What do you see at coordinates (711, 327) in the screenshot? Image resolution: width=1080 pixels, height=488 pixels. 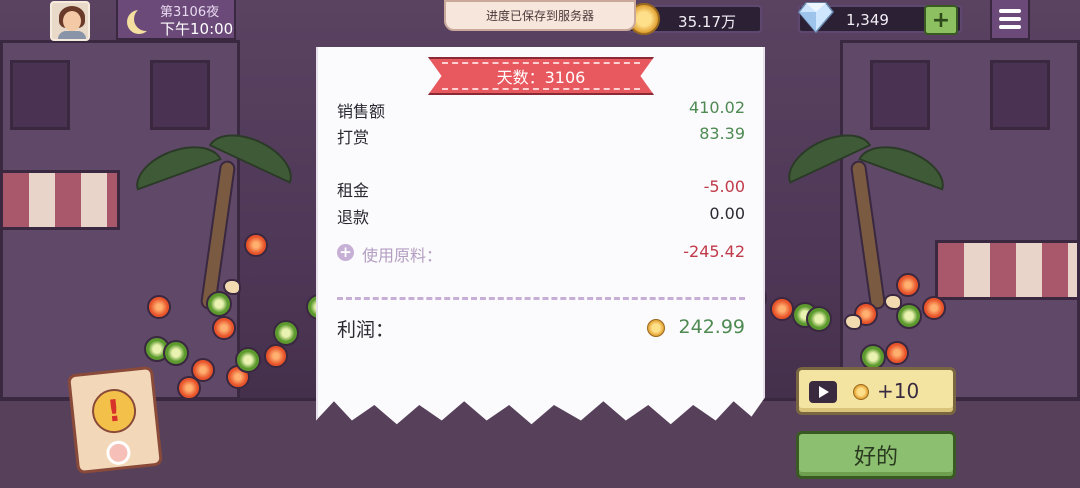 I see `profit-value: 242.99` at bounding box center [711, 327].